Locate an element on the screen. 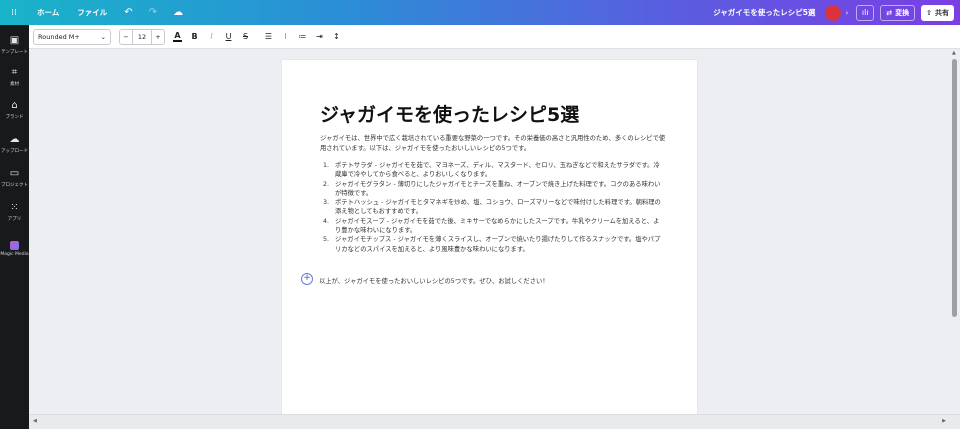 The width and height of the screenshot is (960, 429). font-family-select: Rounded M+ ⌄ is located at coordinates (72, 36).